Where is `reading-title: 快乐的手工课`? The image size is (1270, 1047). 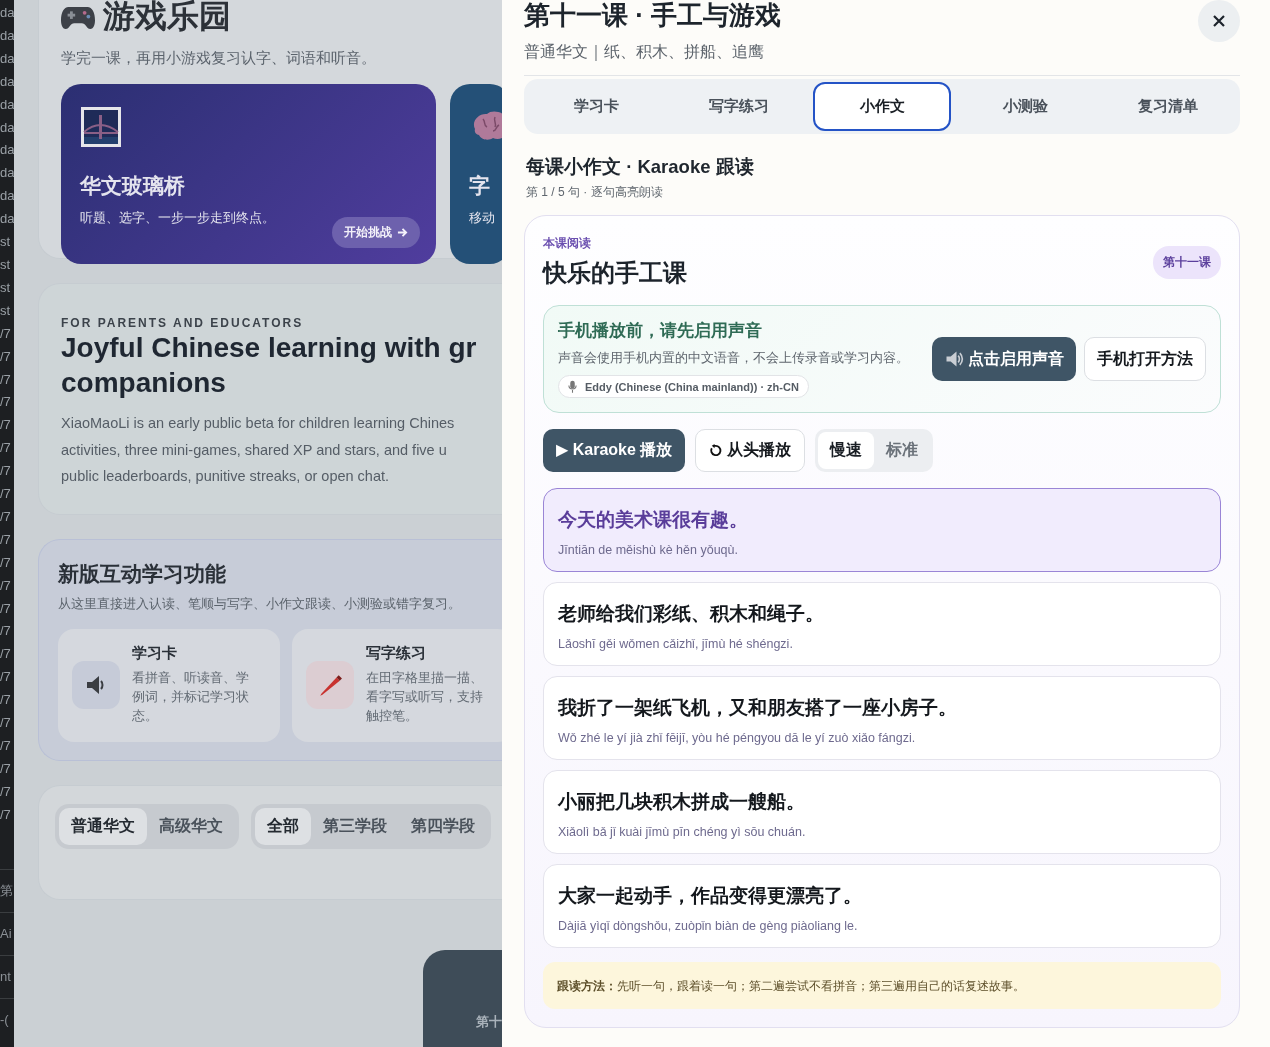 reading-title: 快乐的手工课 is located at coordinates (615, 273).